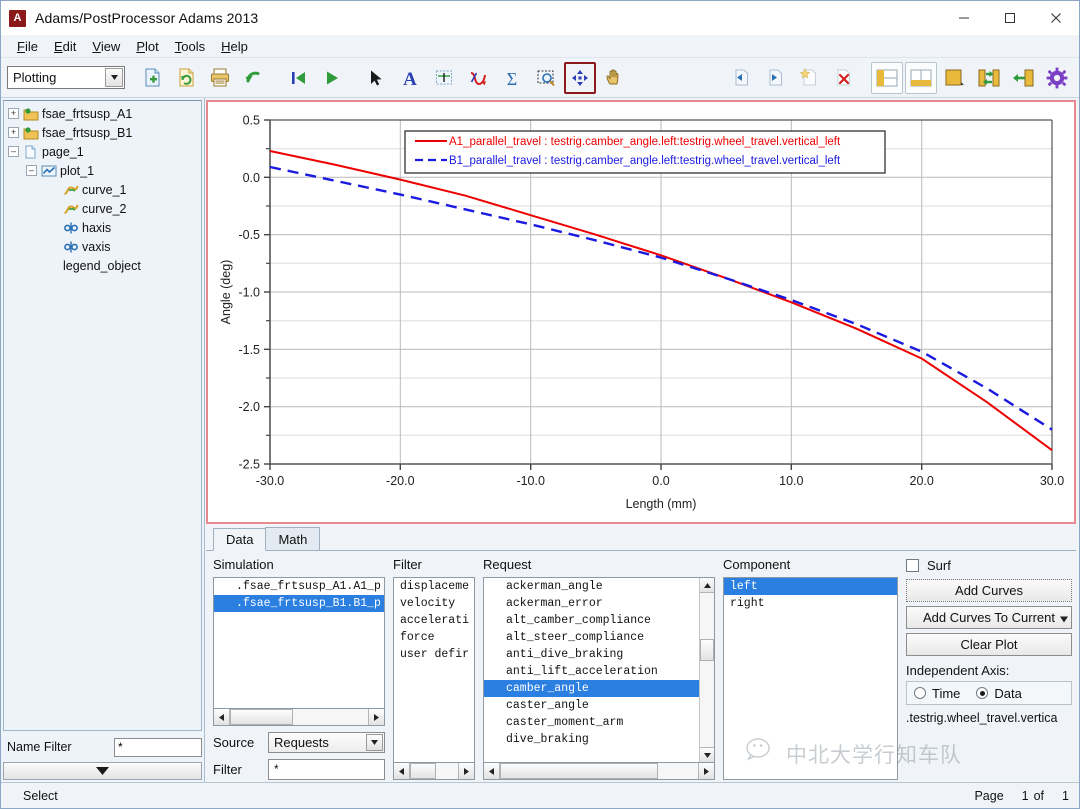 The width and height of the screenshot is (1080, 809). Describe the element at coordinates (293, 538) in the screenshot. I see `tab-math: Math` at that location.